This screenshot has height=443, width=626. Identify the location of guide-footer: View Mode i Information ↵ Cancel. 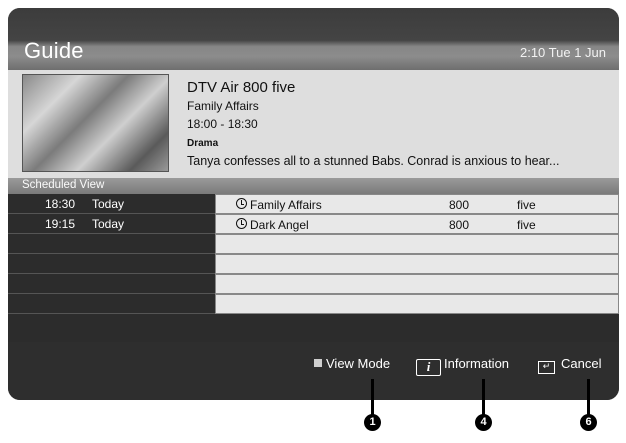
(313, 371).